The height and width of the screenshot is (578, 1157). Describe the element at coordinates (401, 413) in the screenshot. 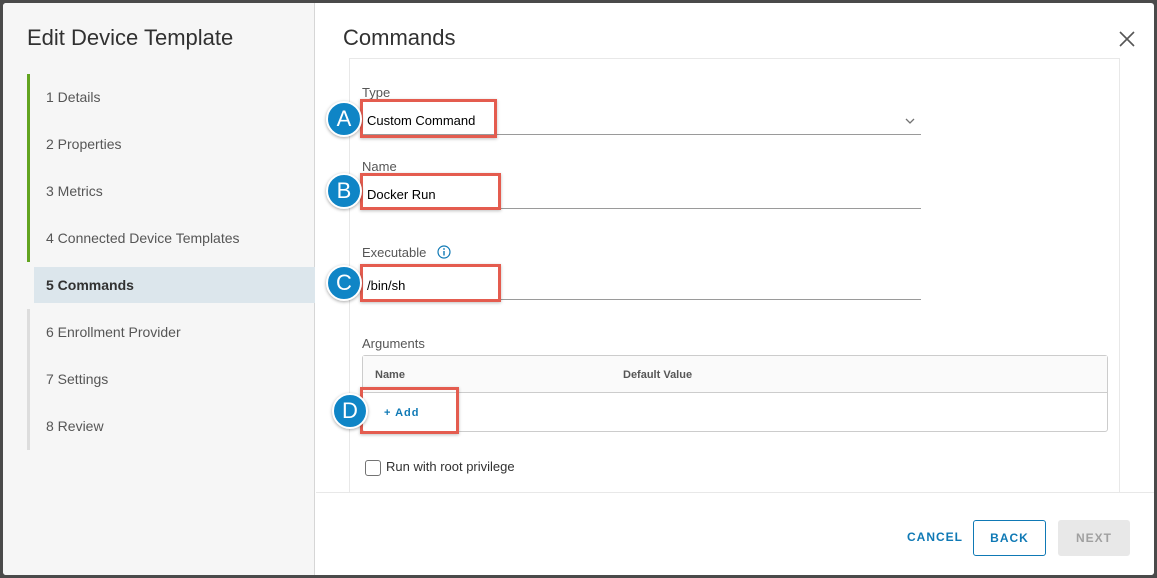

I see `add-argument-button: + Add` at that location.